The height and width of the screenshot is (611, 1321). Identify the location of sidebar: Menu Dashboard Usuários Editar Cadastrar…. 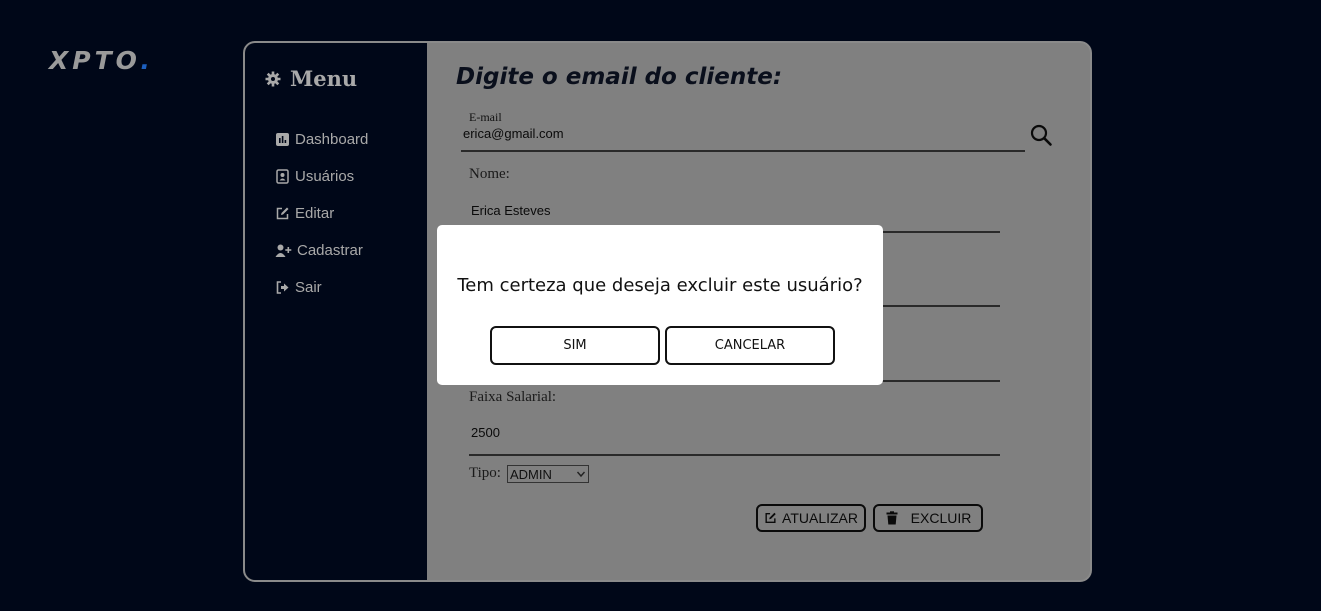
(336, 311).